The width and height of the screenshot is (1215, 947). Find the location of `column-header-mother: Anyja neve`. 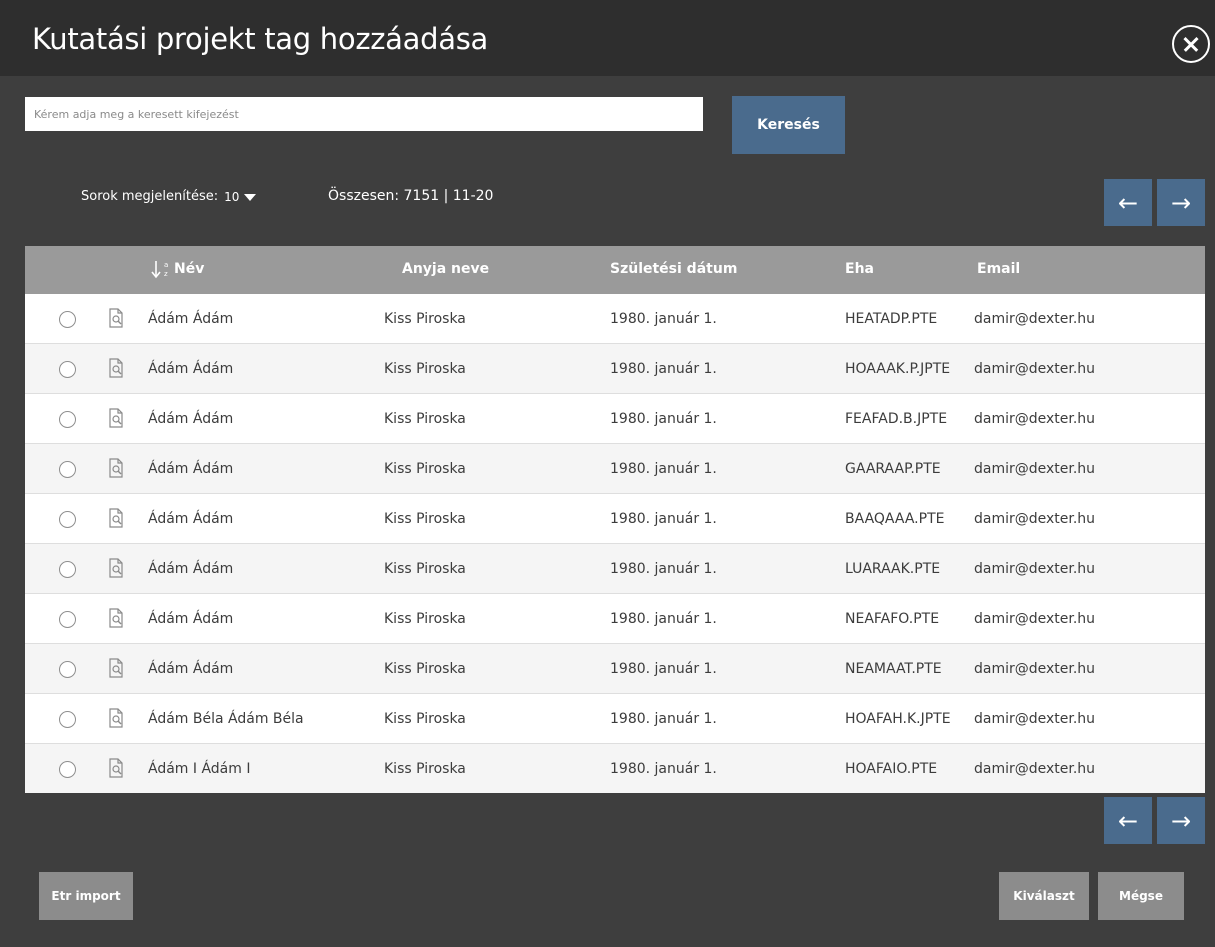

column-header-mother: Anyja neve is located at coordinates (445, 269).